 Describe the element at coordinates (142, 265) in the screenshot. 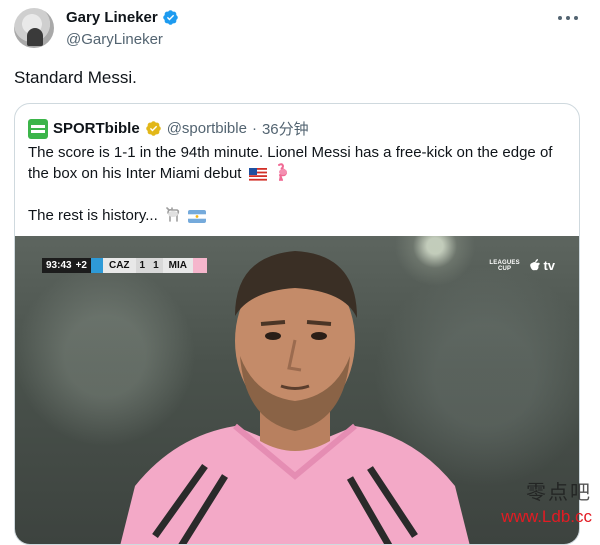

I see `home-score: 1` at that location.